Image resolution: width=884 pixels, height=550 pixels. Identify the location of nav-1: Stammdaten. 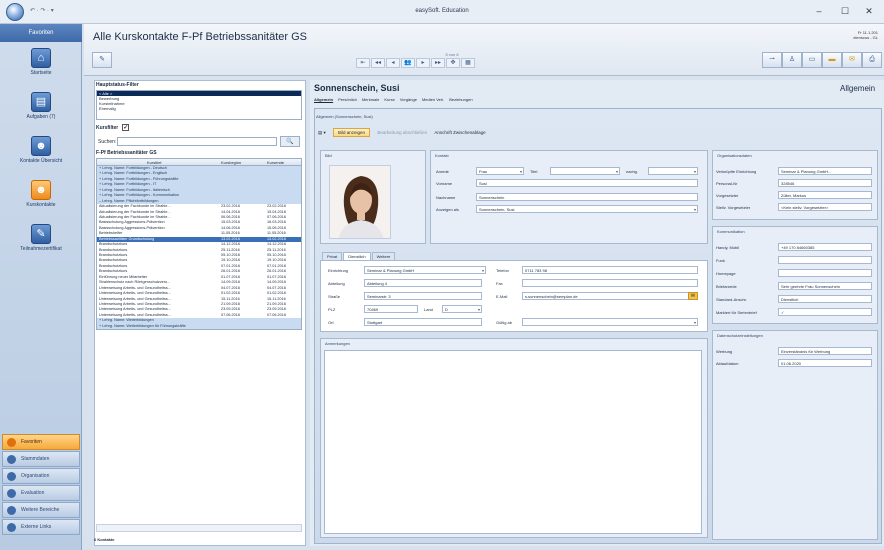
(41, 459).